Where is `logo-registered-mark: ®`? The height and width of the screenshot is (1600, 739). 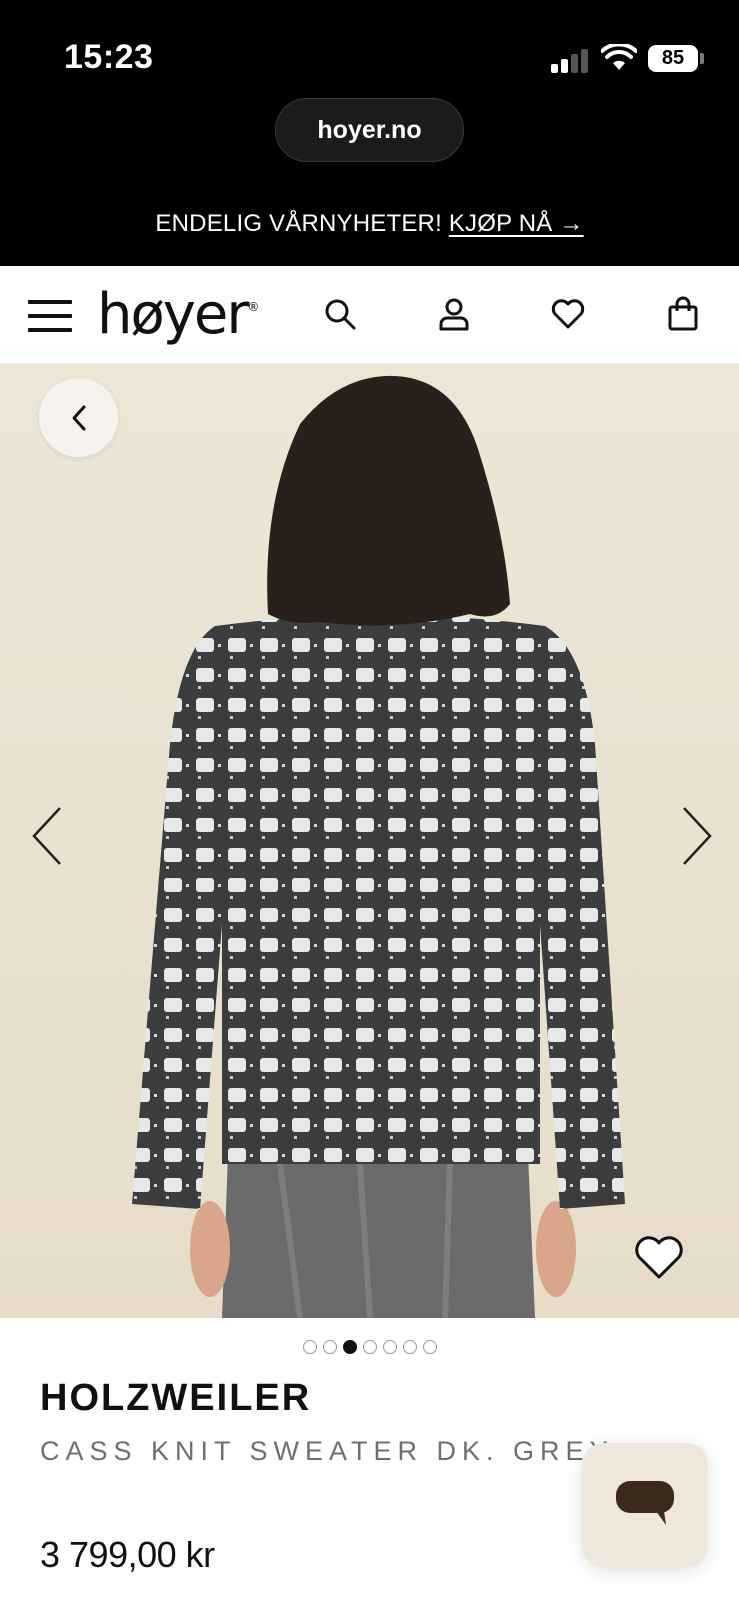 logo-registered-mark: ® is located at coordinates (253, 307).